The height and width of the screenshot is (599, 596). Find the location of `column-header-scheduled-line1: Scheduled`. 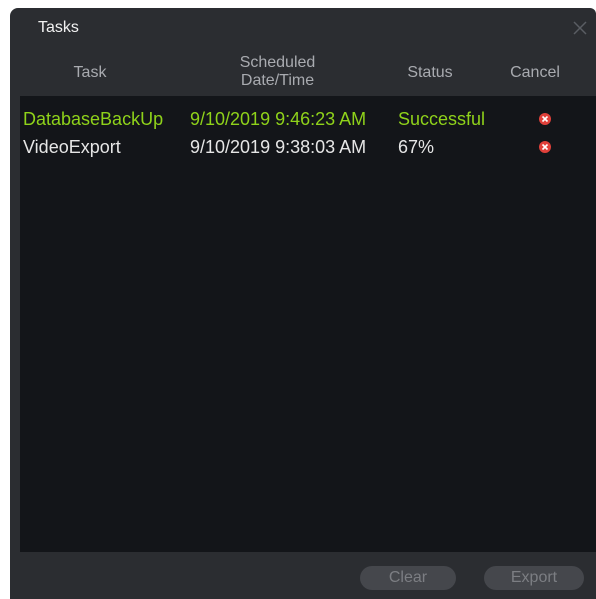

column-header-scheduled-line1: Scheduled is located at coordinates (277, 62).